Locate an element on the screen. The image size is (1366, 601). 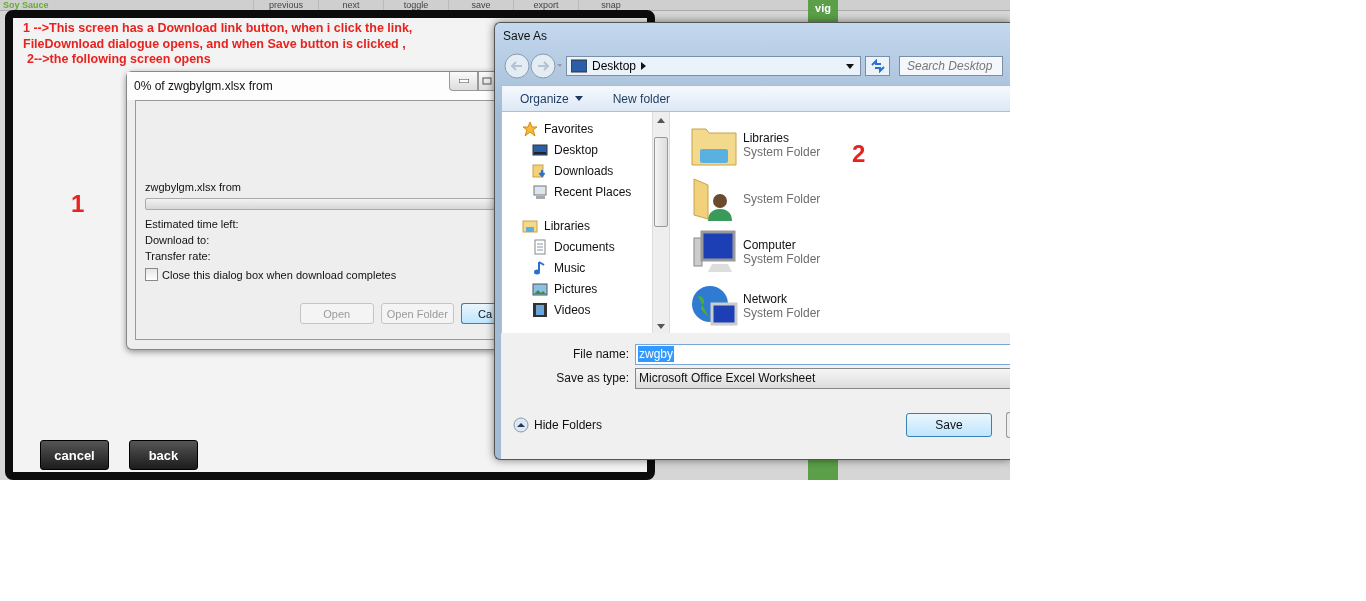
refresh-button is located at coordinates (877, 66).